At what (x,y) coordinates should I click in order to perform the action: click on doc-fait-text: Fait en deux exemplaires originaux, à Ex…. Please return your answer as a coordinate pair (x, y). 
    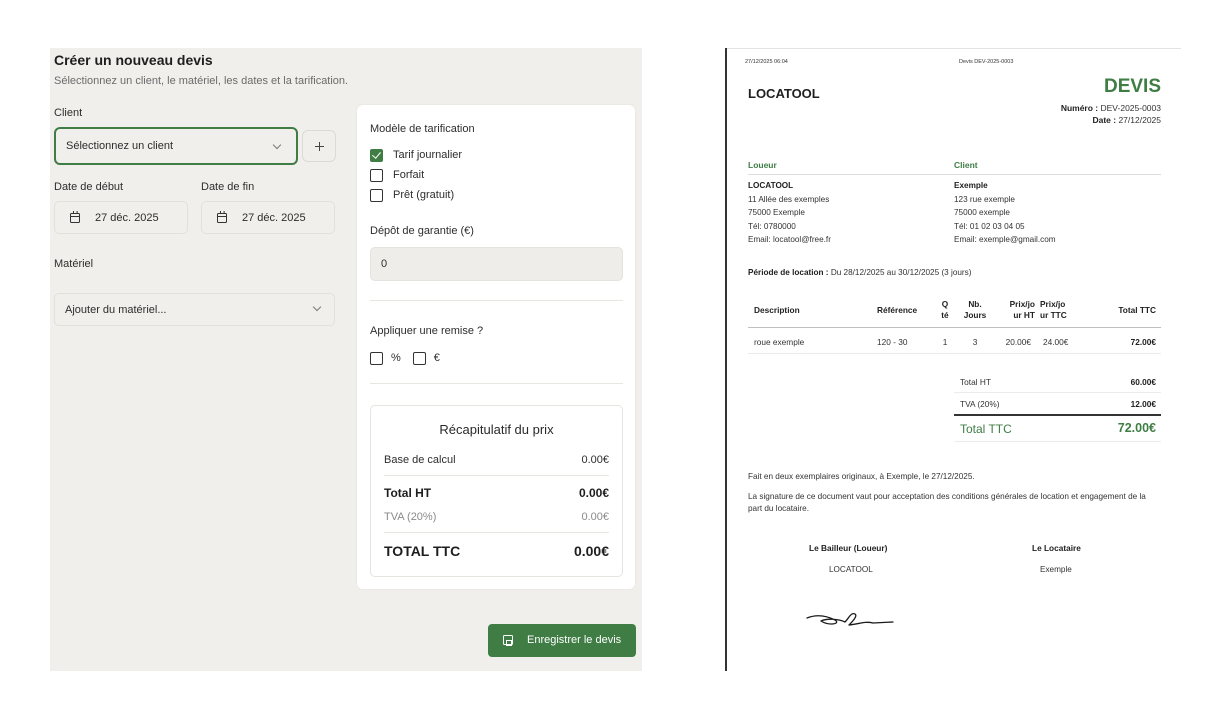
    Looking at the image, I should click on (861, 476).